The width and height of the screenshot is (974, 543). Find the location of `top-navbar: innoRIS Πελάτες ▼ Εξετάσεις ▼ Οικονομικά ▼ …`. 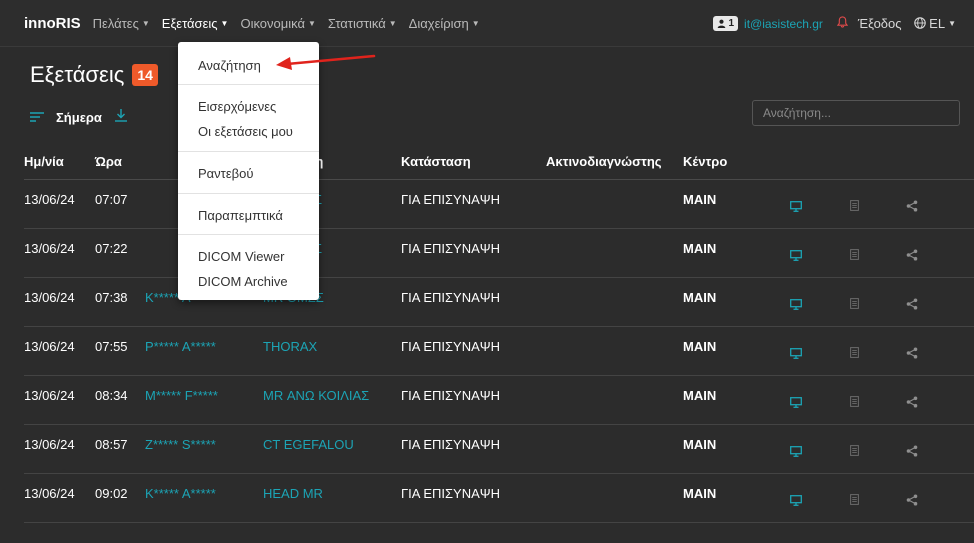

top-navbar: innoRIS Πελάτες ▼ Εξετάσεις ▼ Οικονομικά ▼ … is located at coordinates (487, 23).